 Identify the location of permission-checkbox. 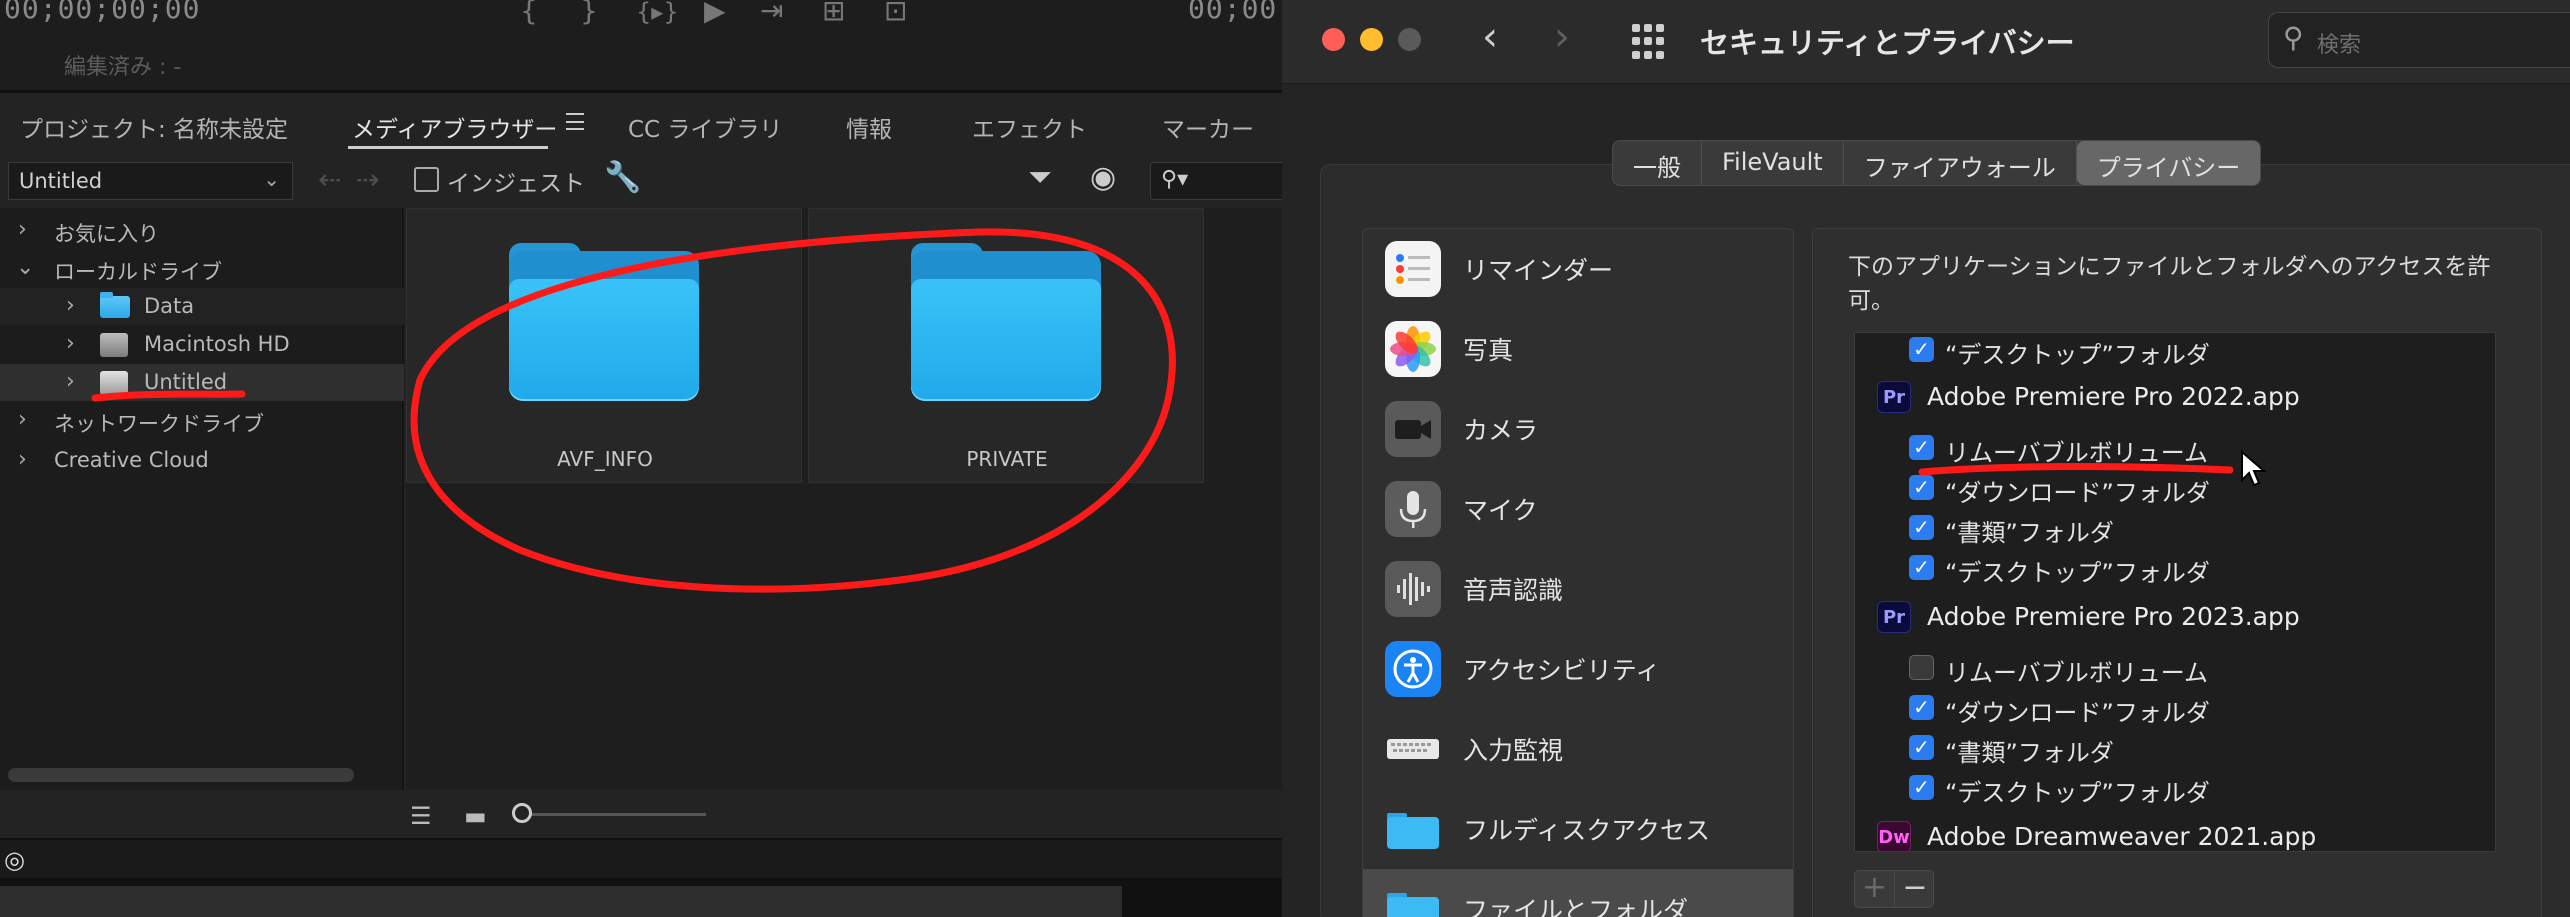
(1921, 667).